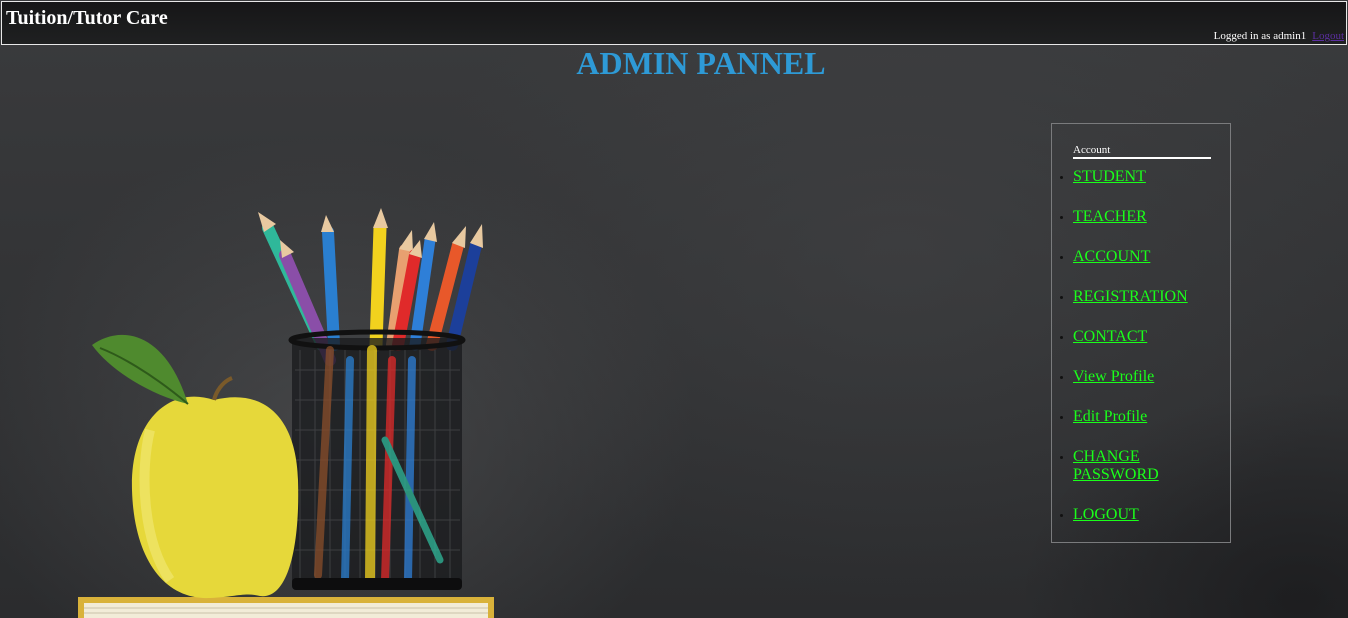 The image size is (1348, 618). What do you see at coordinates (87, 18) in the screenshot?
I see `site-title: Tuition/Tutor Care` at bounding box center [87, 18].